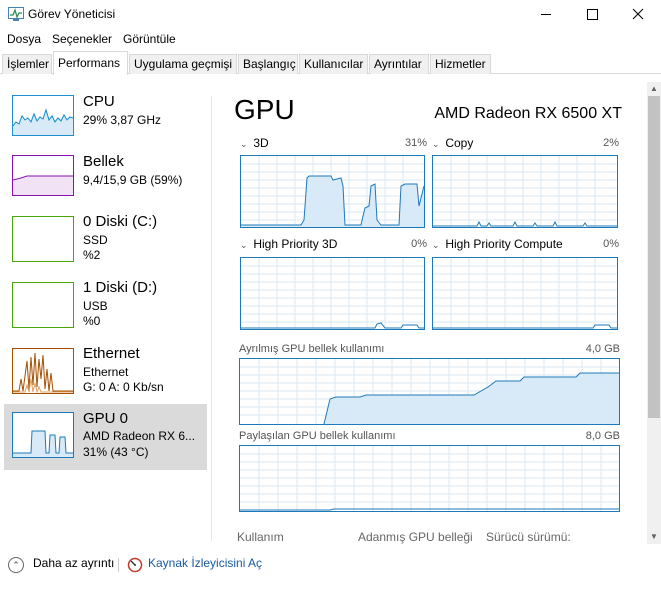  Describe the element at coordinates (295, 244) in the screenshot. I see `engine-hp3d-name: High Priority 3D` at that location.